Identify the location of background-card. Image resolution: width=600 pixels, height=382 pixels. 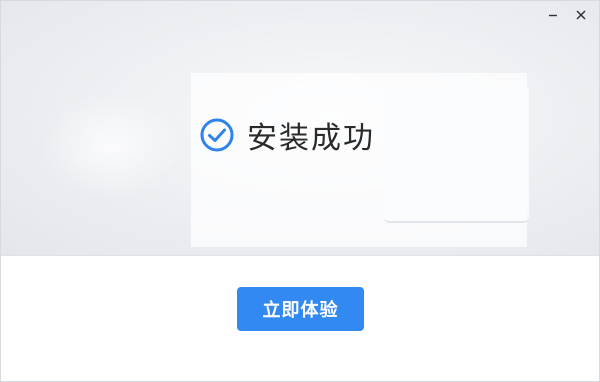
(456, 155).